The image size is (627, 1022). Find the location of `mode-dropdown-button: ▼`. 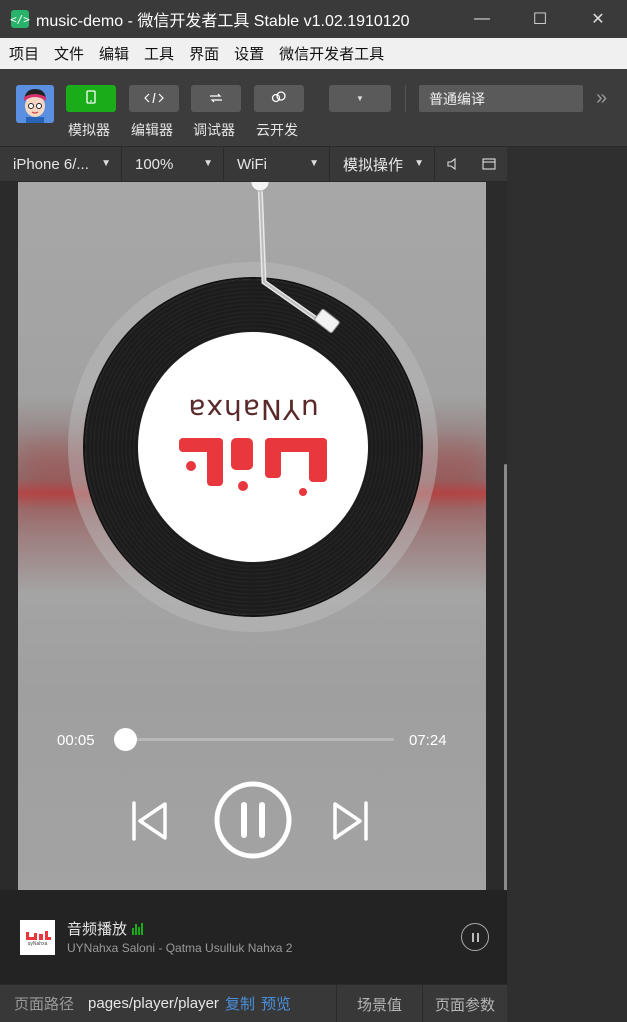

mode-dropdown-button: ▼ is located at coordinates (360, 98).